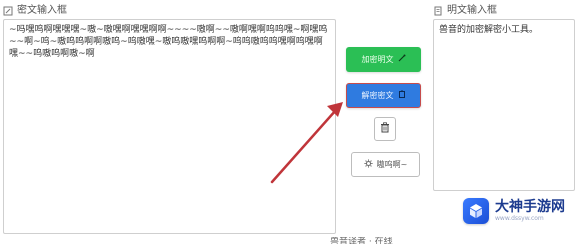  I want to click on ciphertext-label: 密文输入框, so click(35, 11).